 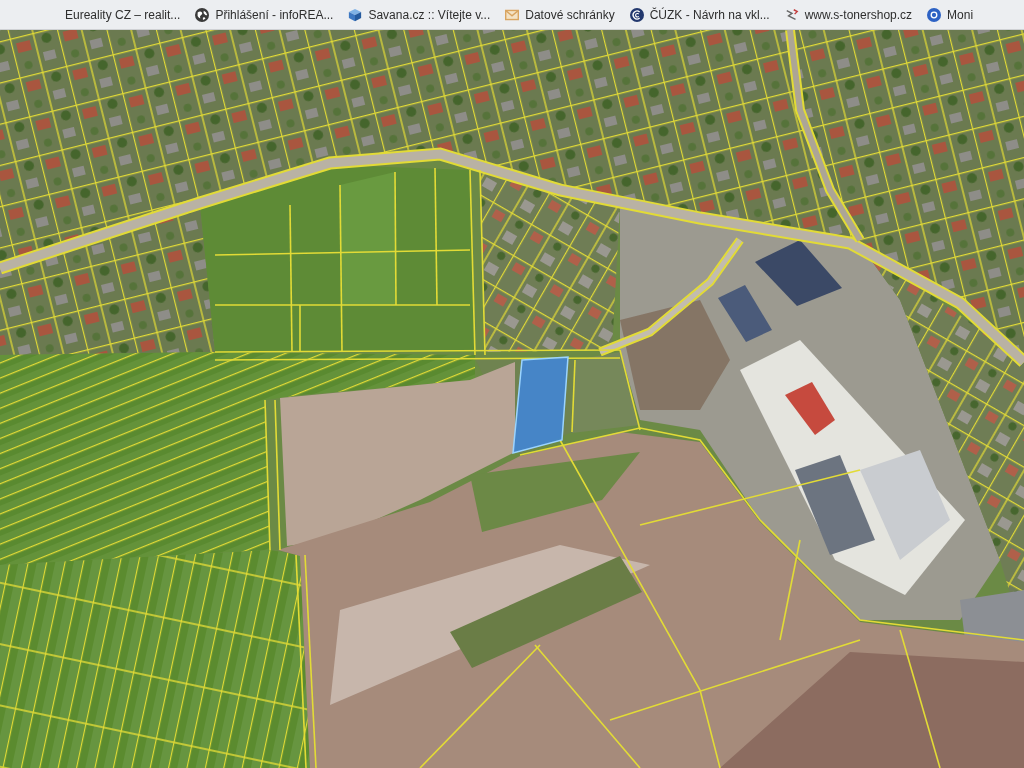 I want to click on bookmark-link: Datové schránky, so click(x=560, y=14).